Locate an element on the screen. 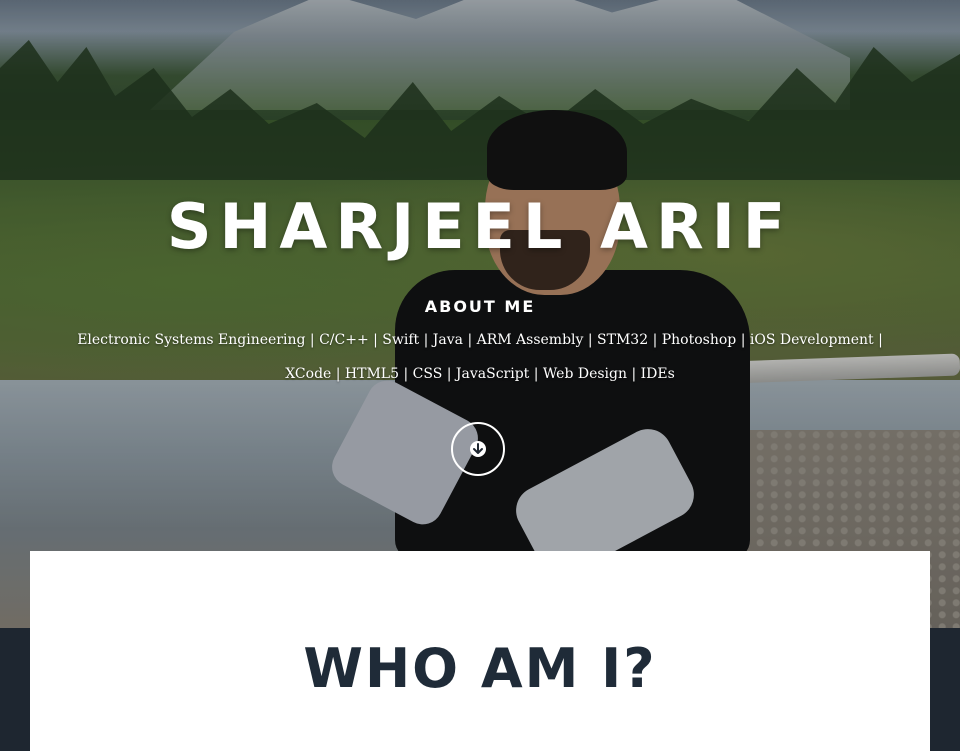 This screenshot has width=960, height=751. who-am-i-title: WHO AM I? is located at coordinates (480, 668).